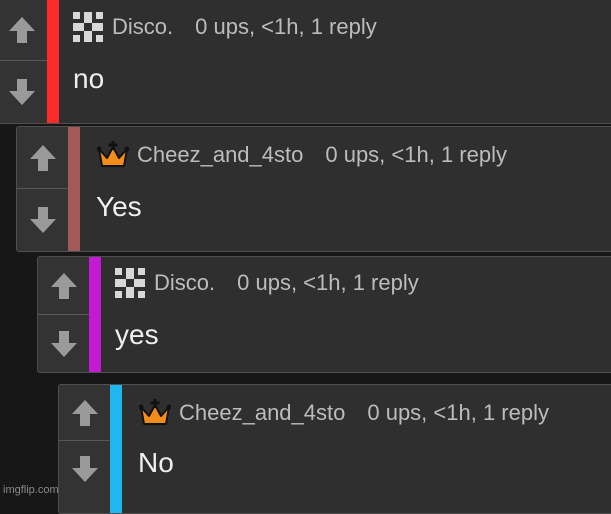 Image resolution: width=611 pixels, height=514 pixels. I want to click on comment-text: Yes, so click(119, 206).